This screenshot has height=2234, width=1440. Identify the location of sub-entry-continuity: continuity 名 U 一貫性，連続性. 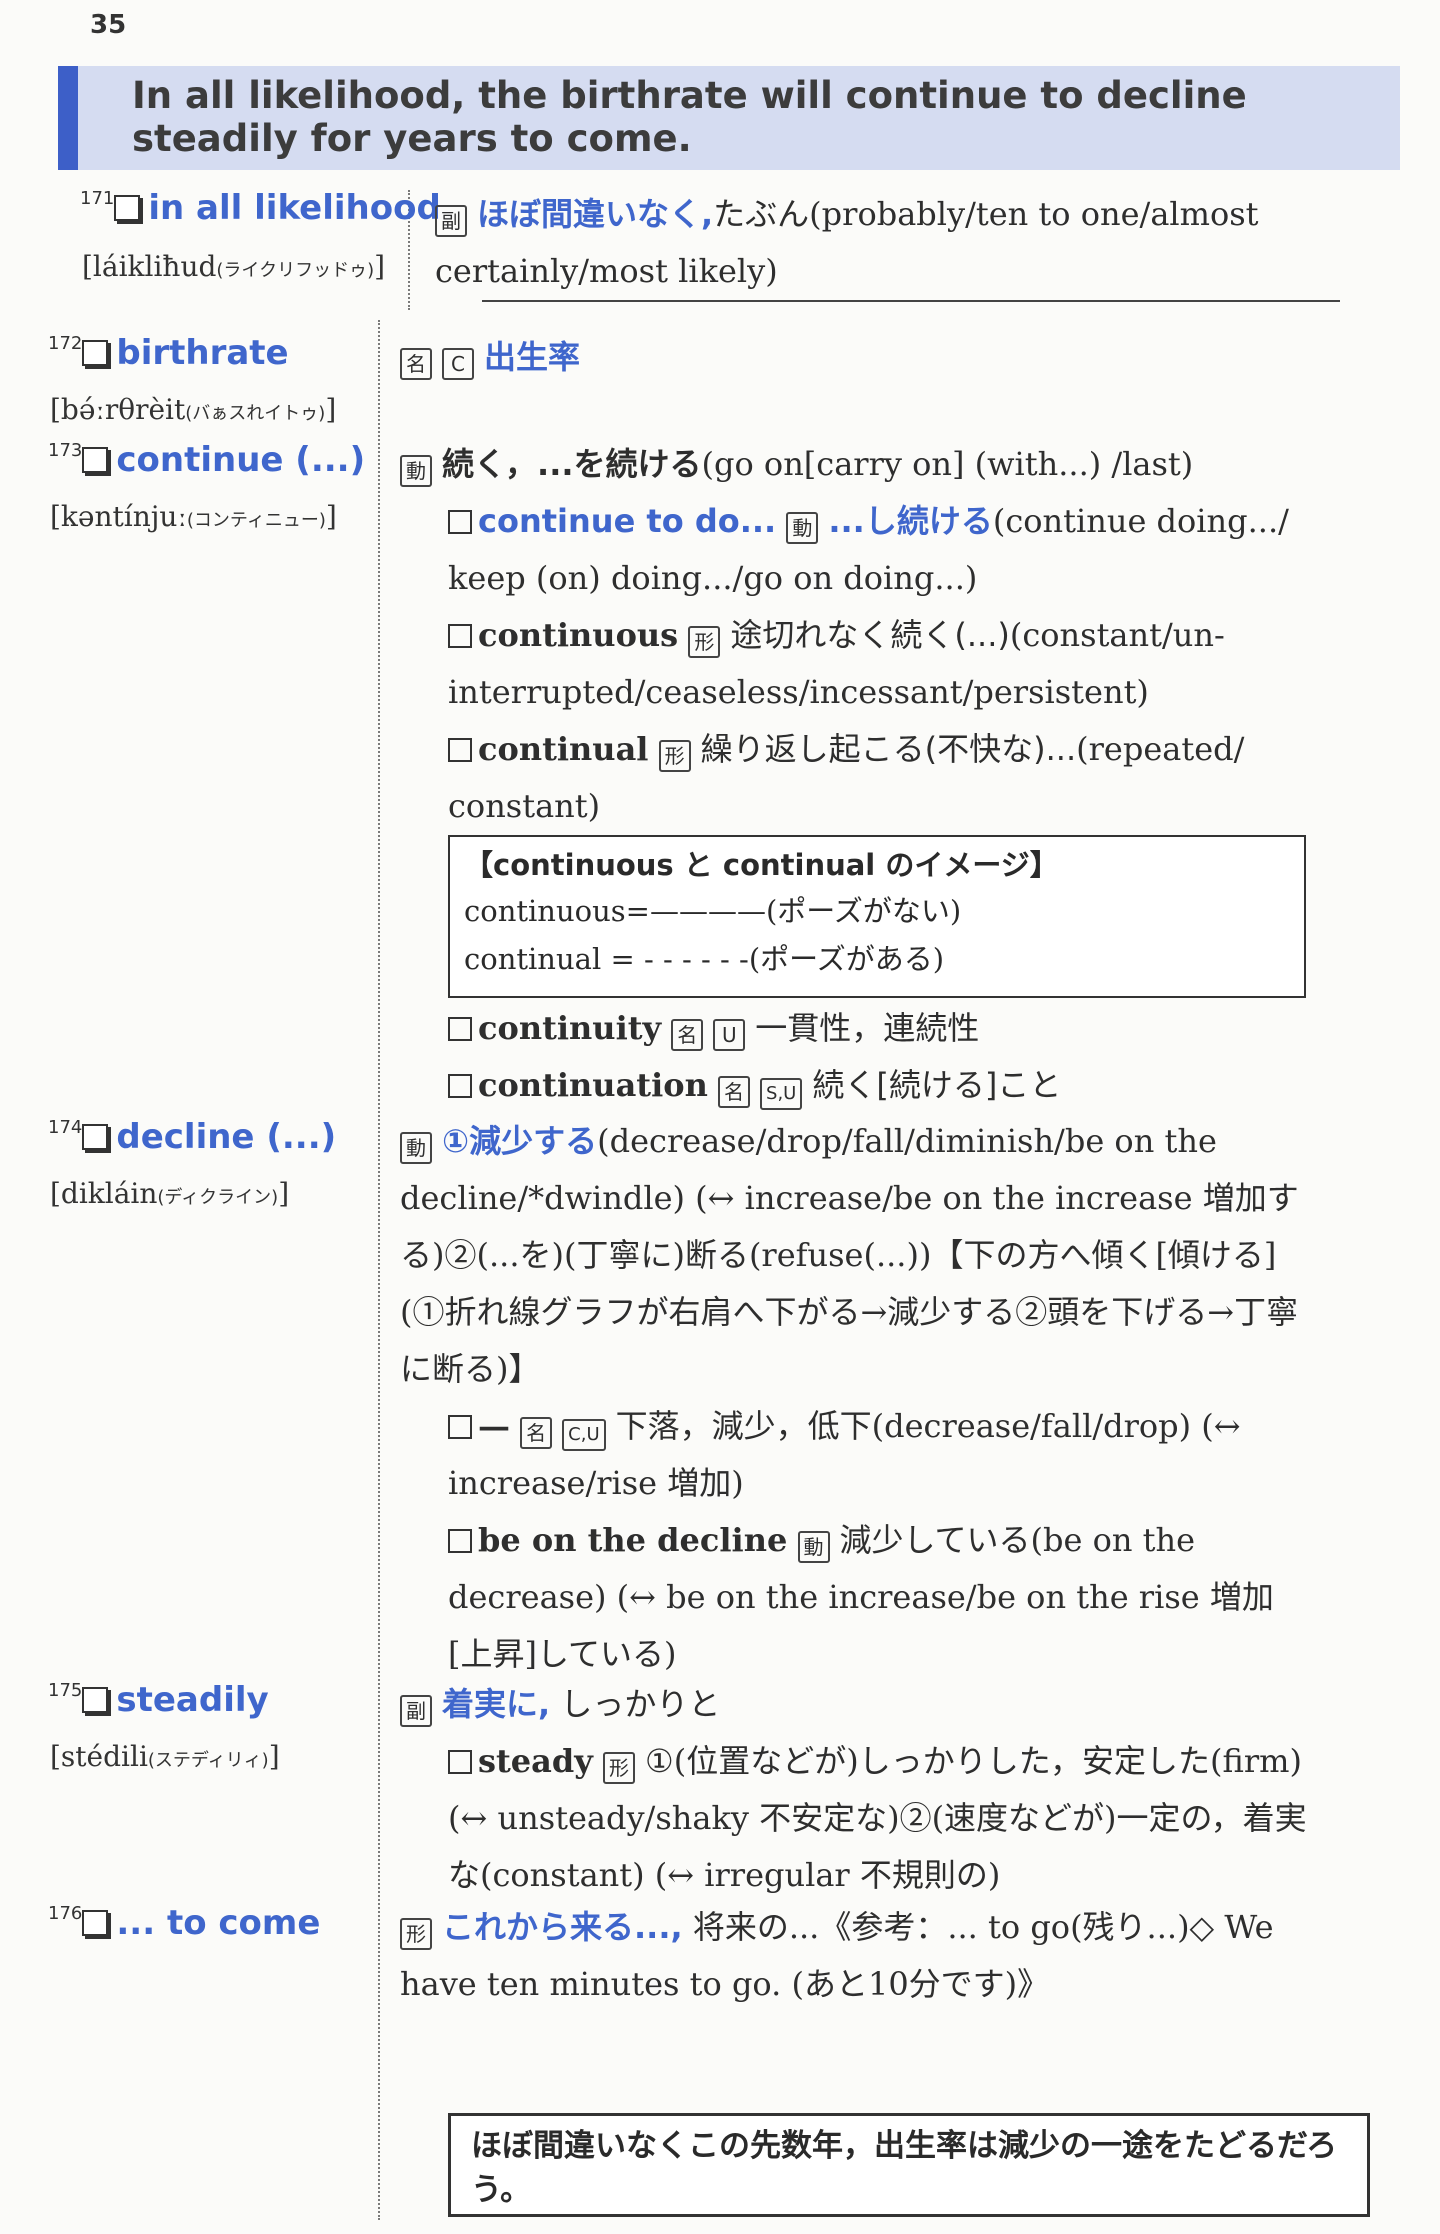
(879, 1028).